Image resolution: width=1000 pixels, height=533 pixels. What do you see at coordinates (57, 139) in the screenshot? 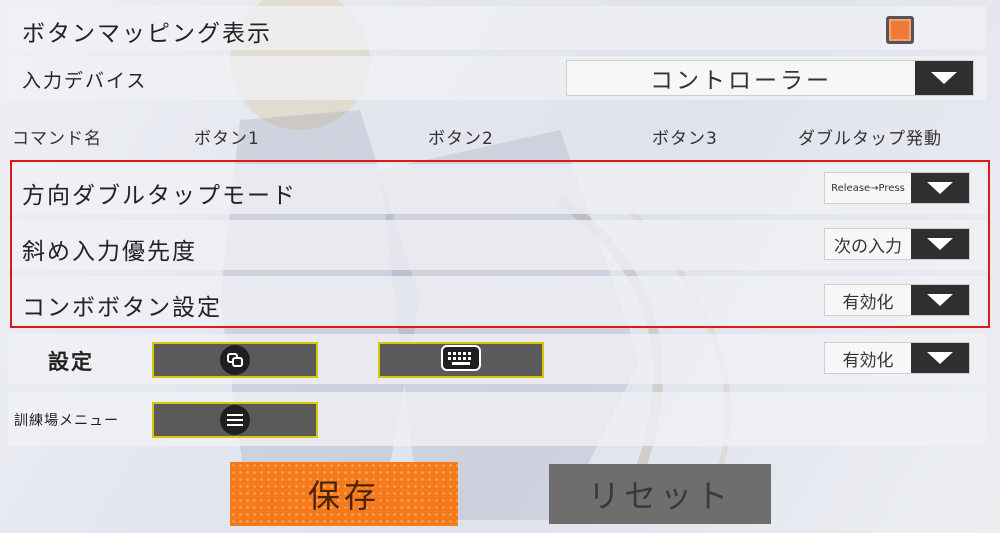
I see `header-command-name: コマンド名` at bounding box center [57, 139].